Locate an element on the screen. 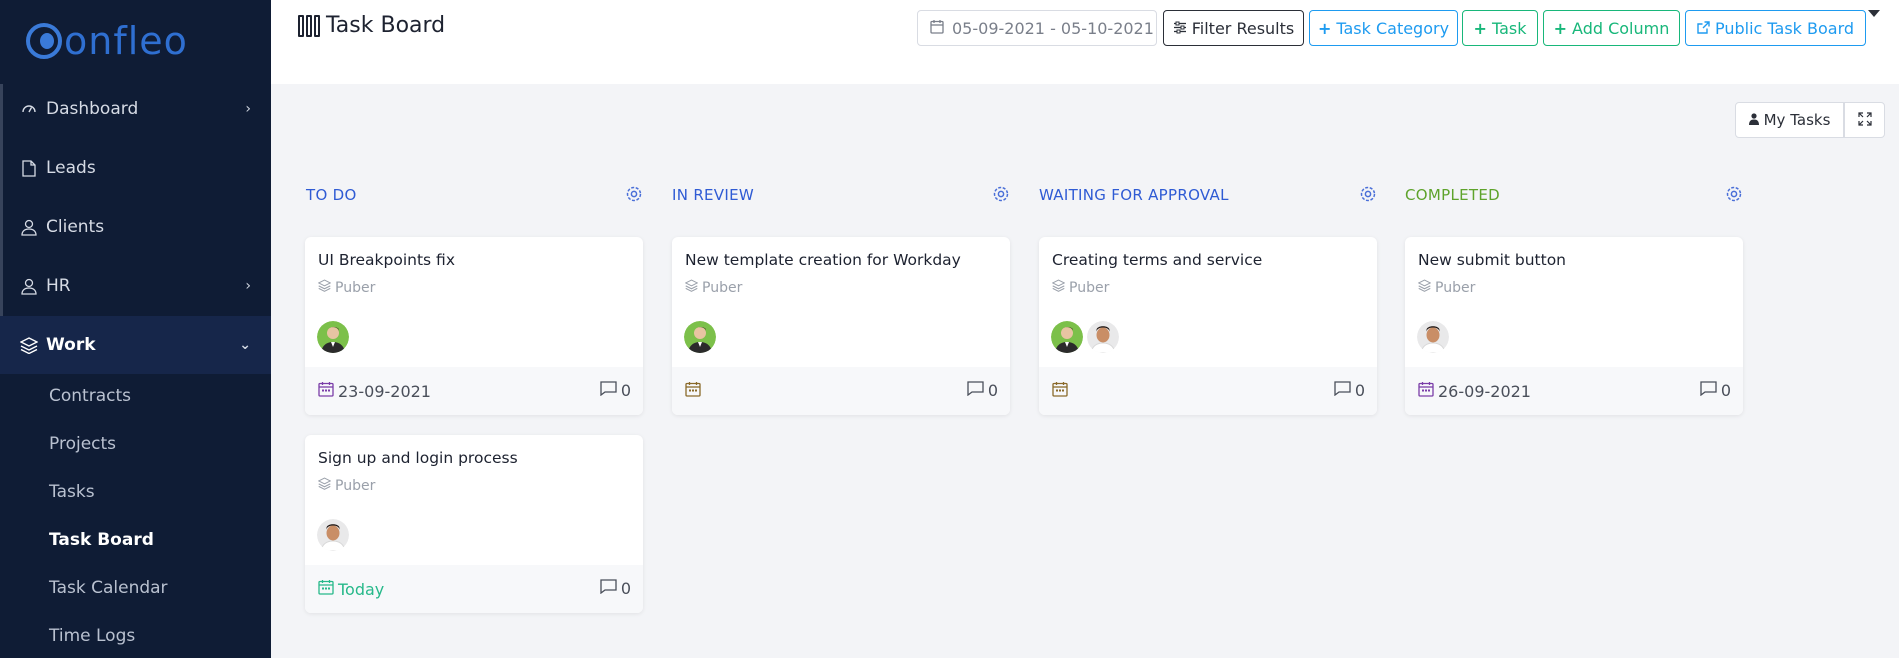 This screenshot has height=658, width=1899. task-due-date is located at coordinates (695, 391).